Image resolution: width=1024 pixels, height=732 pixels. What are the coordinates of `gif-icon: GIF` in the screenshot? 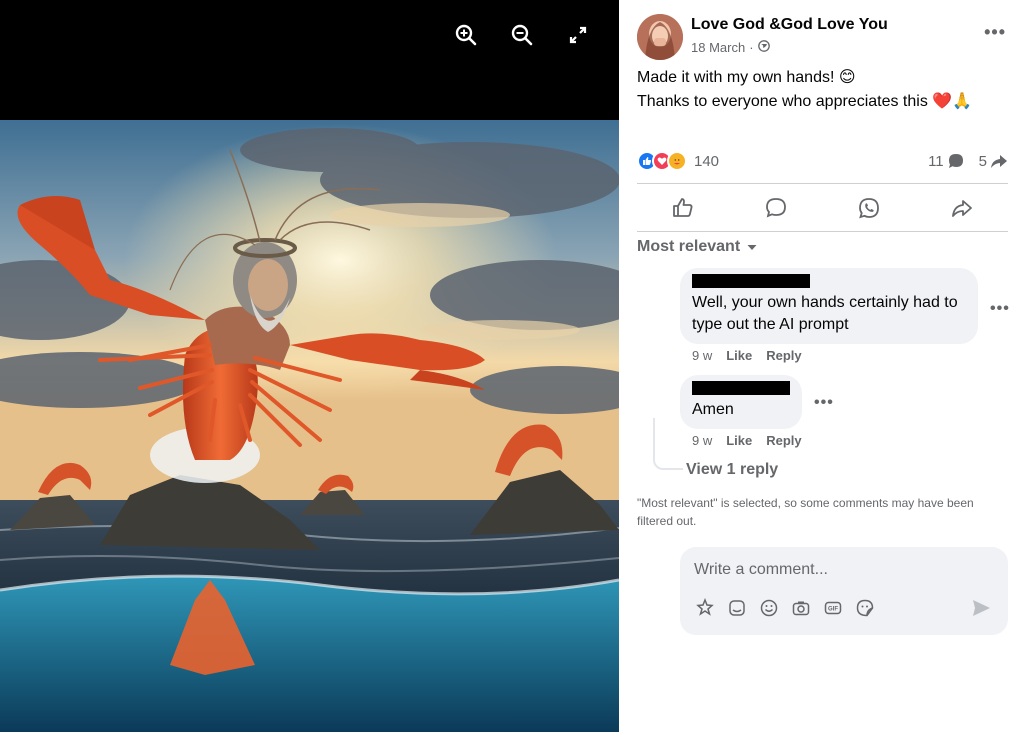 It's located at (833, 608).